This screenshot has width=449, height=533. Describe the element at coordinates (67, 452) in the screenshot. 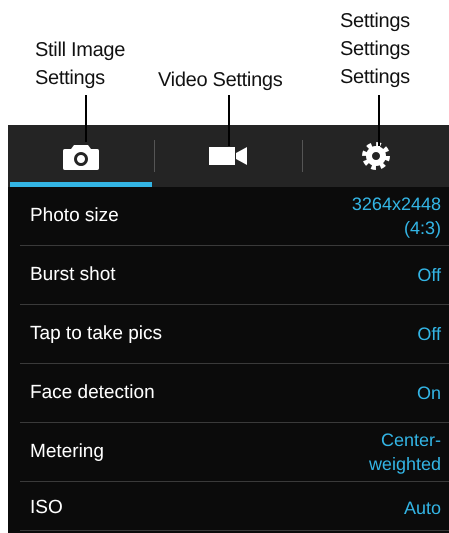

I see `setting-label: Metering` at that location.